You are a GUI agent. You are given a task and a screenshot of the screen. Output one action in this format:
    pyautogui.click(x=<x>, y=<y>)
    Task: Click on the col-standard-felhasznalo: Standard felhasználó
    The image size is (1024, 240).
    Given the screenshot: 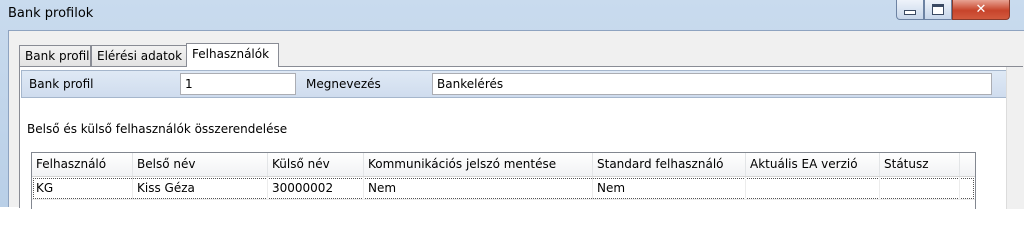 What is the action you would take?
    pyautogui.click(x=669, y=164)
    